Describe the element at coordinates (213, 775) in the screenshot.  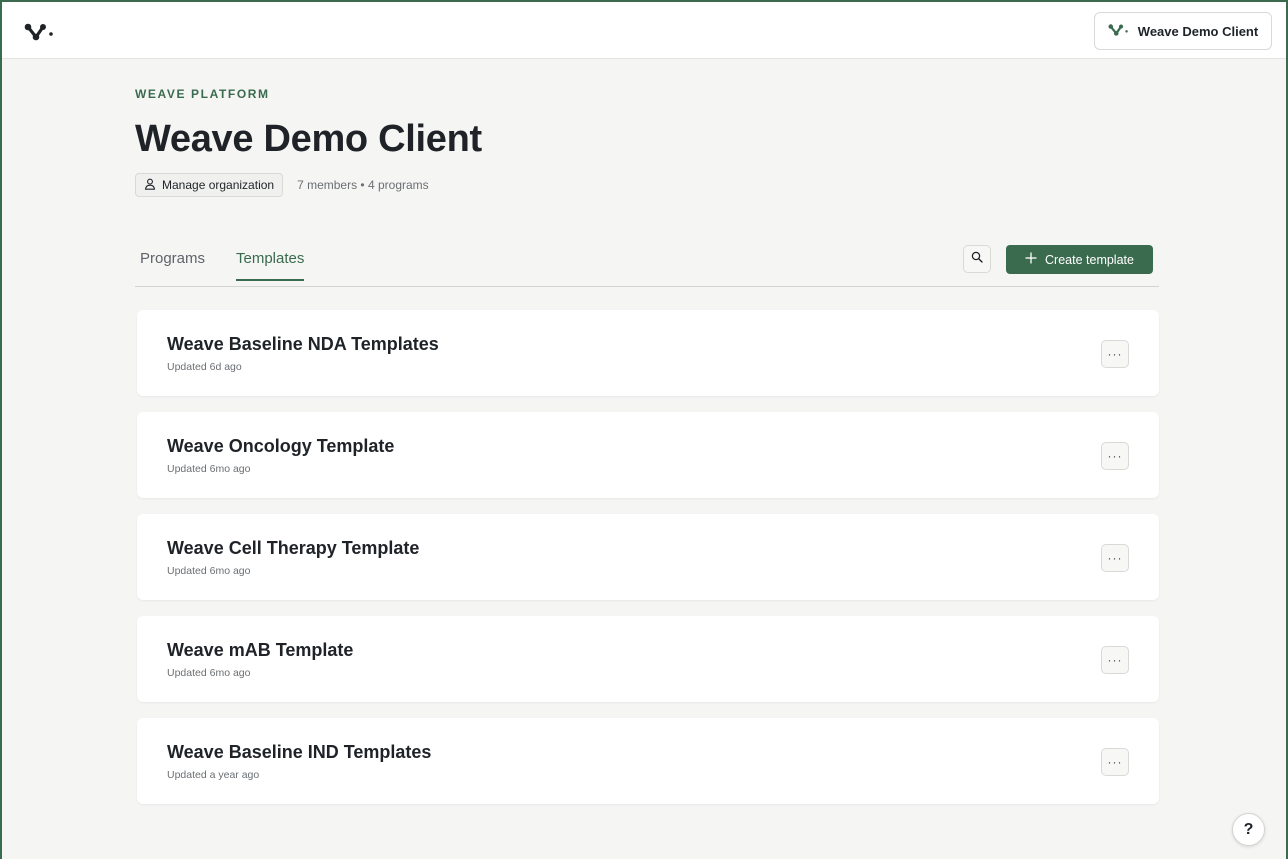
I see `template-updated: Updated a year ago` at that location.